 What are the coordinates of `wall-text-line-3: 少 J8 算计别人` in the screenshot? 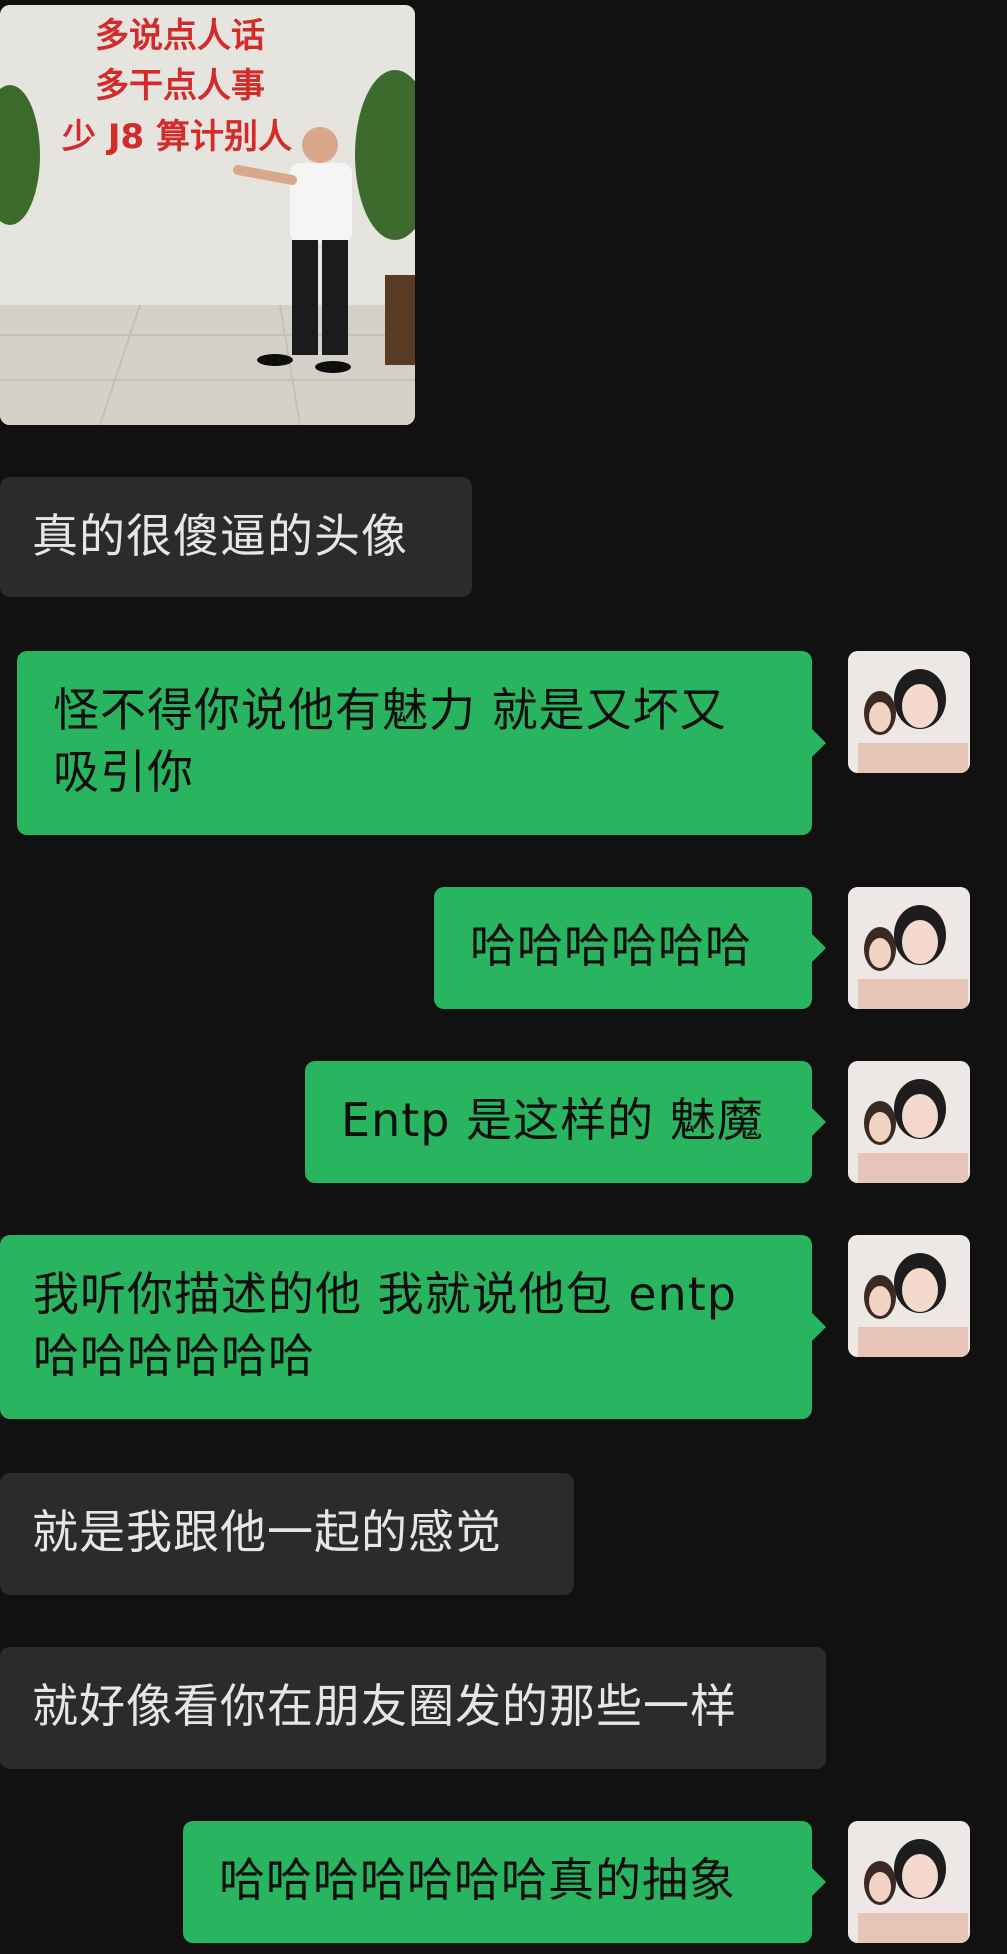 It's located at (177, 137).